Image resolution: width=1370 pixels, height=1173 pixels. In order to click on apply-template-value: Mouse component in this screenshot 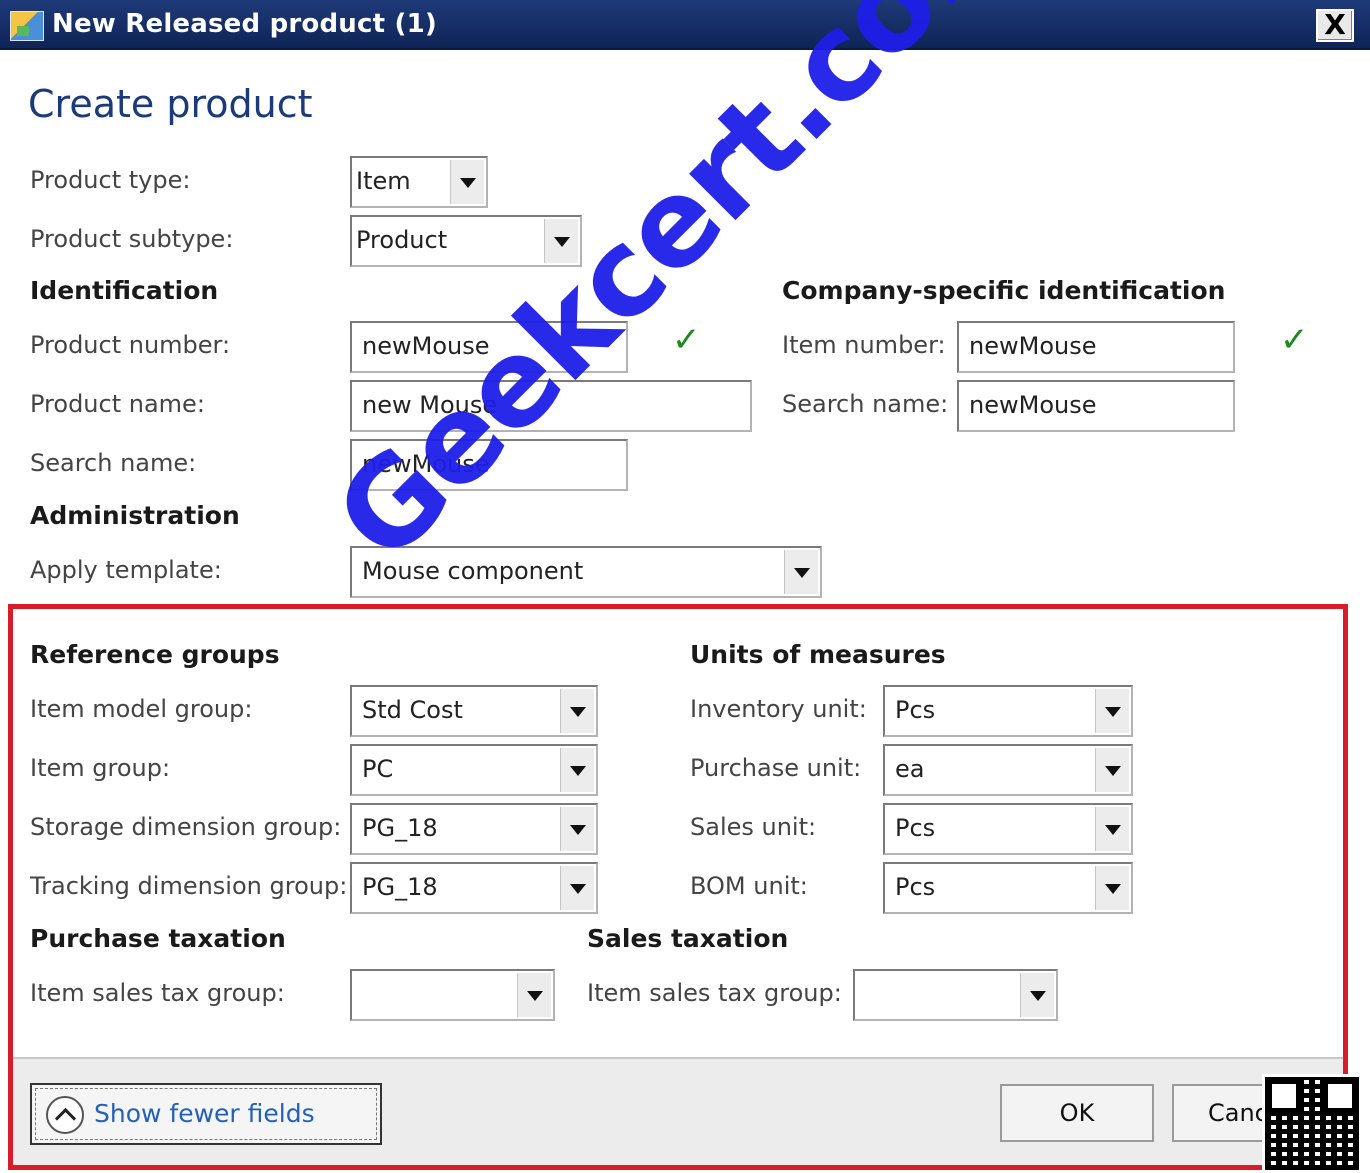, I will do `click(473, 571)`.